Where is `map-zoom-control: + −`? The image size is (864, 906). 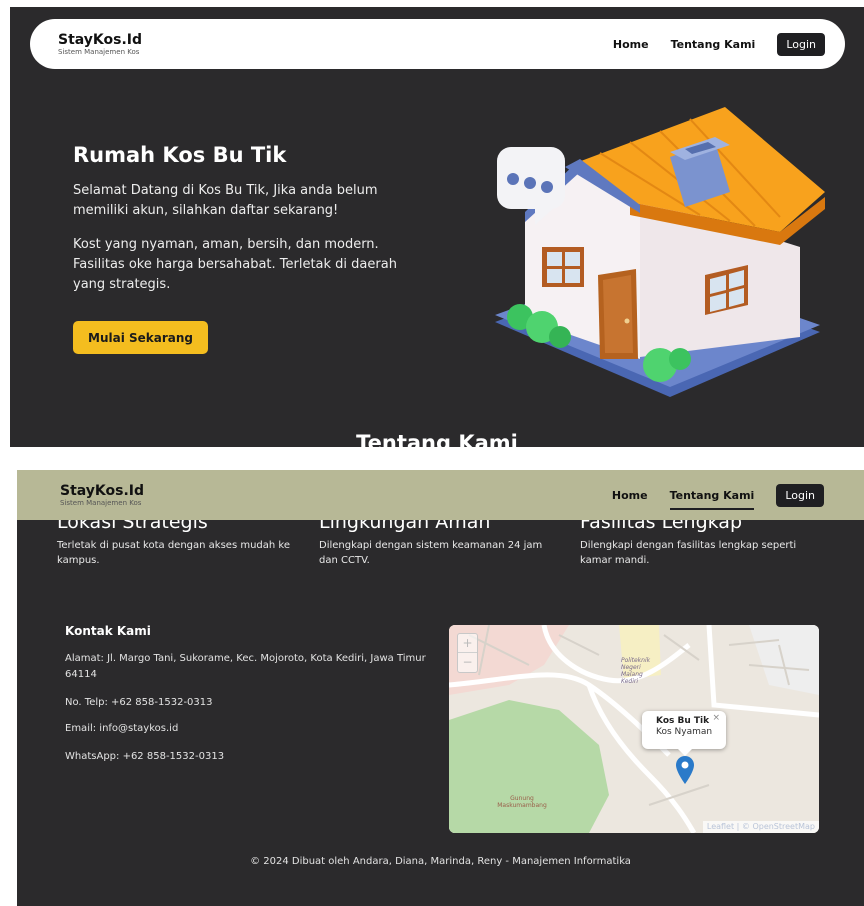
map-zoom-control: + − is located at coordinates (467, 653).